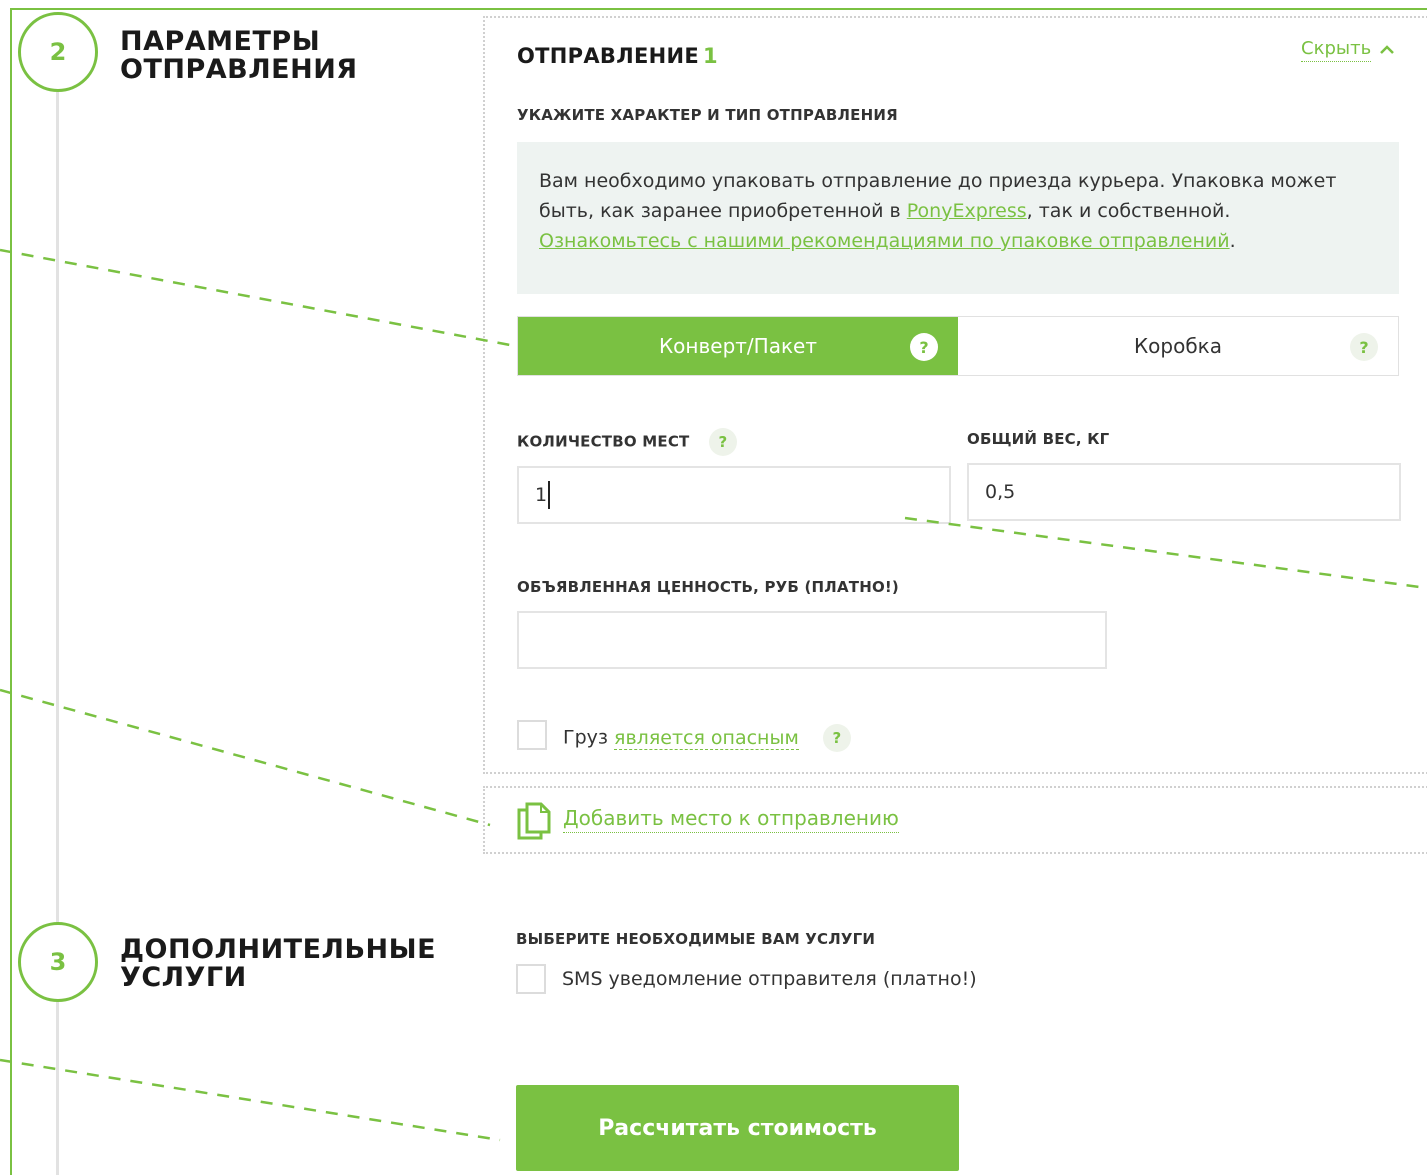 The width and height of the screenshot is (1427, 1175). Describe the element at coordinates (734, 495) in the screenshot. I see `places-input: 1` at that location.